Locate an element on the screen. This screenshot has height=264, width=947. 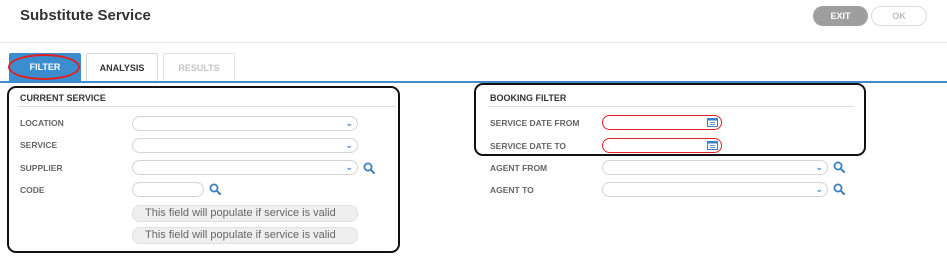
exit-button: EXIT is located at coordinates (840, 16).